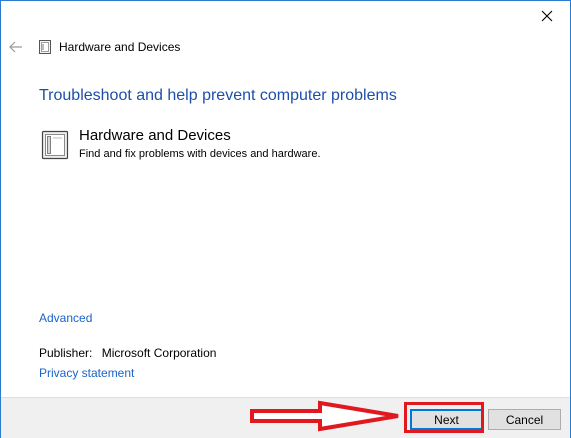 This screenshot has width=571, height=438. I want to click on item-title: Hardware and Devices, so click(155, 135).